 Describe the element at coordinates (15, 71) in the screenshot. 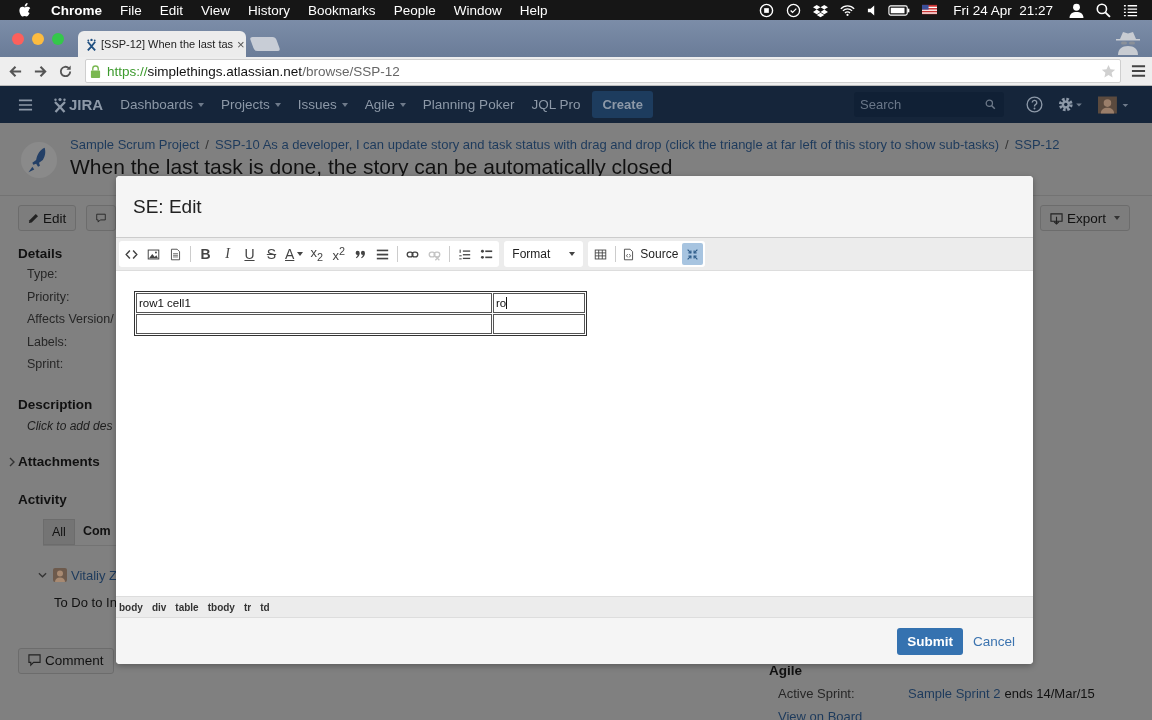

I see `back-icon` at that location.